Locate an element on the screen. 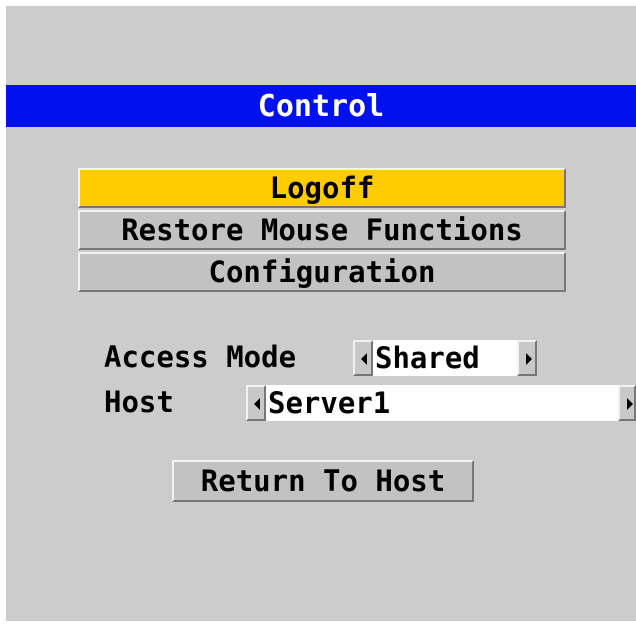 The height and width of the screenshot is (627, 636). access-mode-prev-button is located at coordinates (363, 358).